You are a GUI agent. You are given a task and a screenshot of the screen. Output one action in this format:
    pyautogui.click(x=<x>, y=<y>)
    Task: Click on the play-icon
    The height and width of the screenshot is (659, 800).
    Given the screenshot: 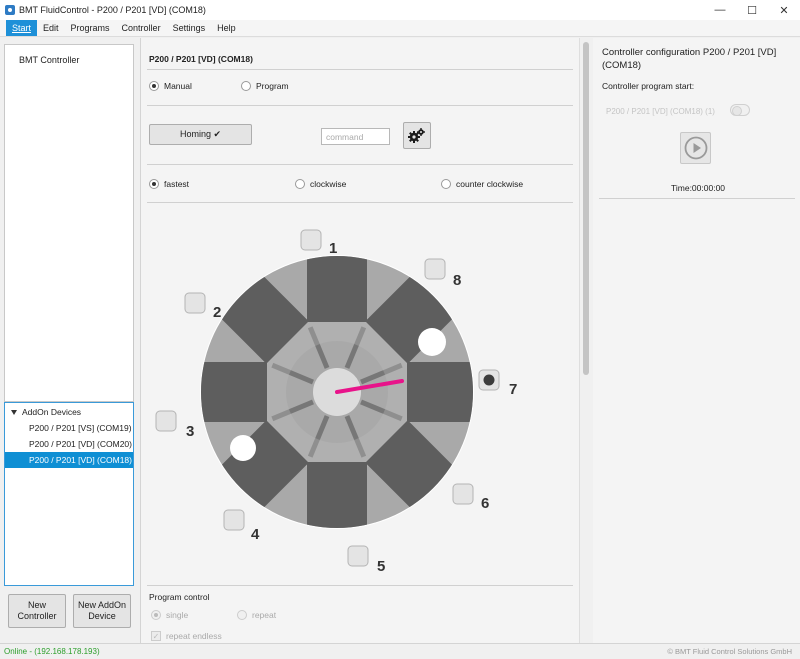 What is the action you would take?
    pyautogui.click(x=695, y=148)
    